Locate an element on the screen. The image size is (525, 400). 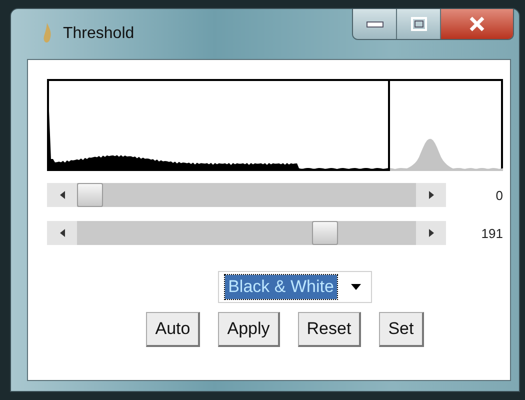
dialog-button: Set is located at coordinates (401, 329).